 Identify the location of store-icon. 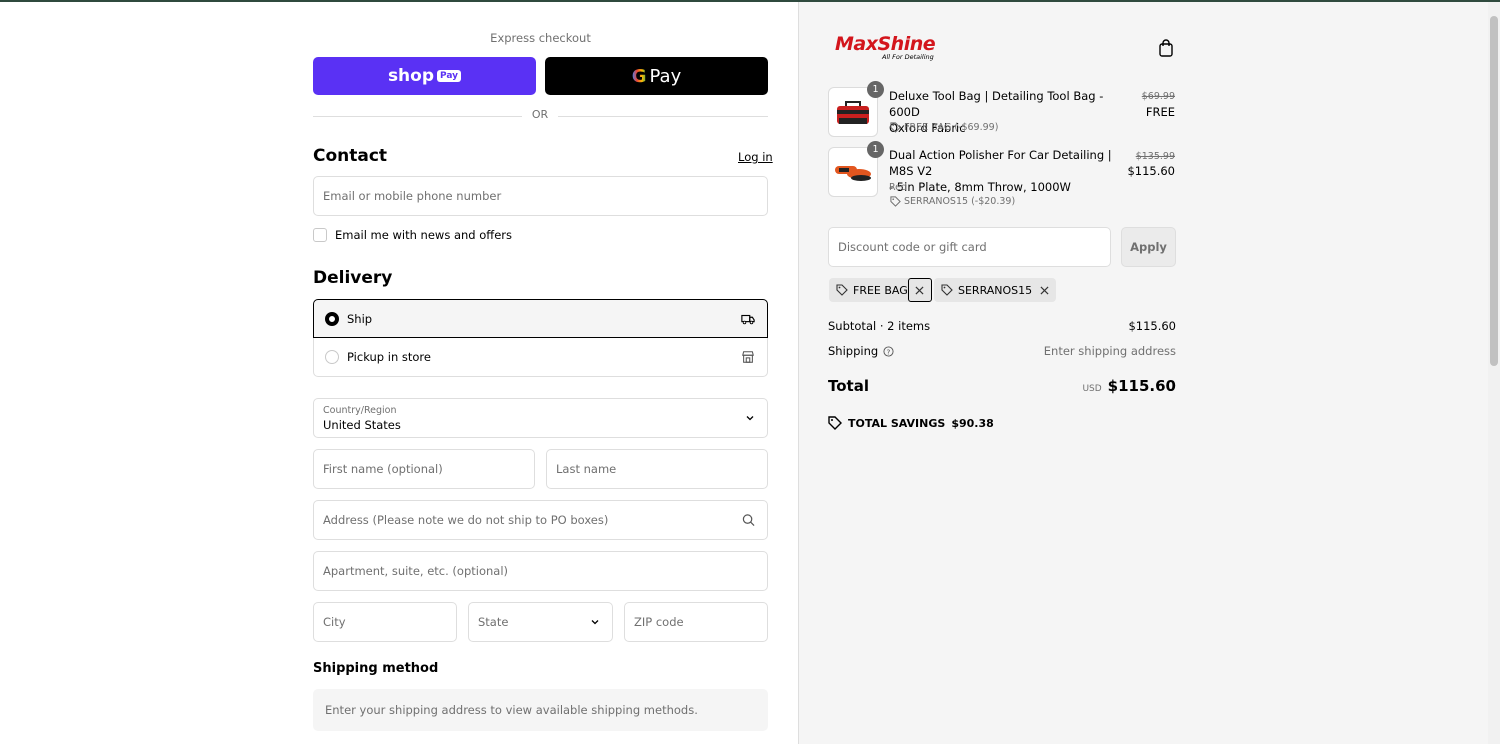
(748, 357).